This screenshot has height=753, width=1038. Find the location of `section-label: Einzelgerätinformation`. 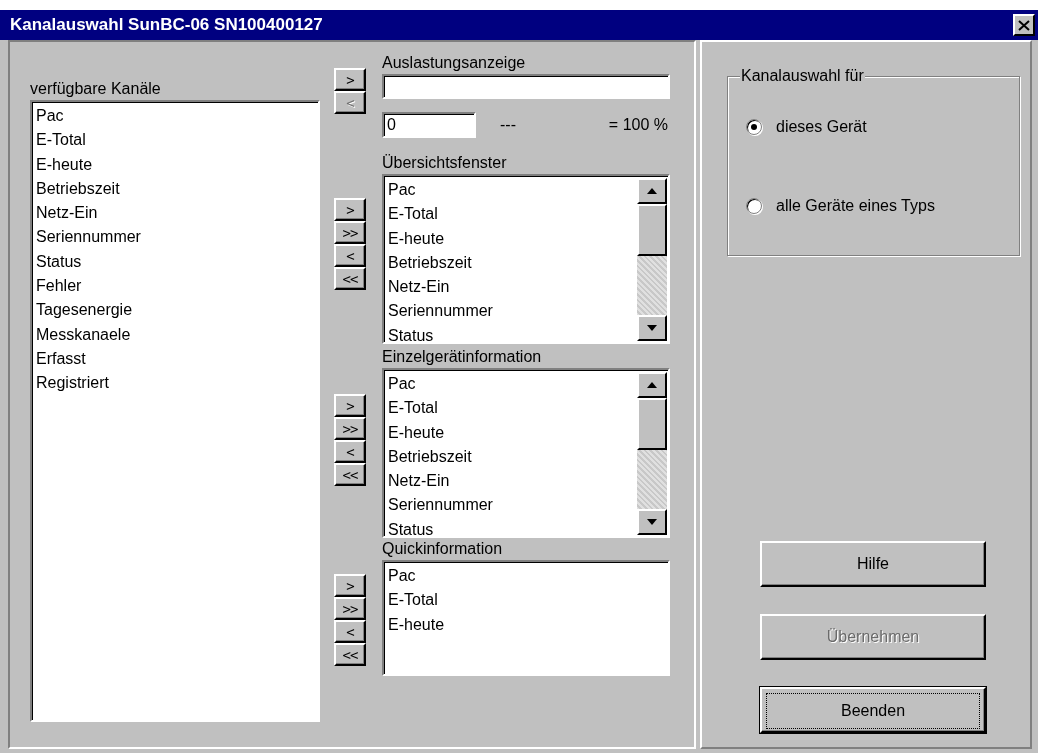

section-label: Einzelgerätinformation is located at coordinates (462, 357).